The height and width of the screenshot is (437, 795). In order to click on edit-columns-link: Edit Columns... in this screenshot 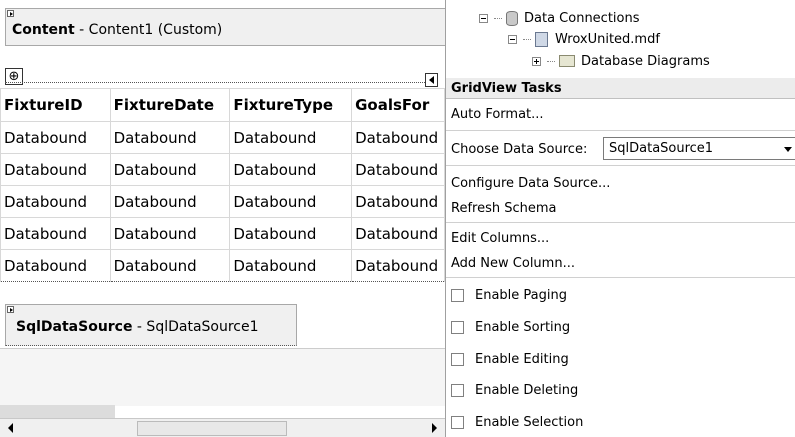, I will do `click(500, 239)`.